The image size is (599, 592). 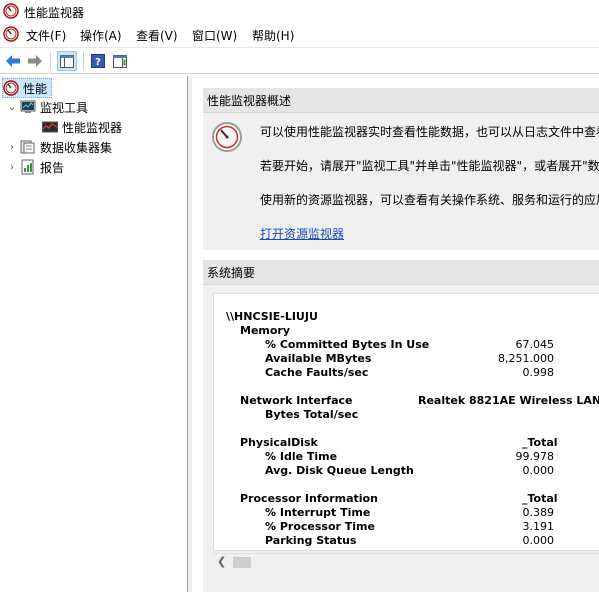 I want to click on overview-text-3: 使用新的资源监视器，可以查看有关操作系统、服务和运行的应用, so click(x=429, y=200).